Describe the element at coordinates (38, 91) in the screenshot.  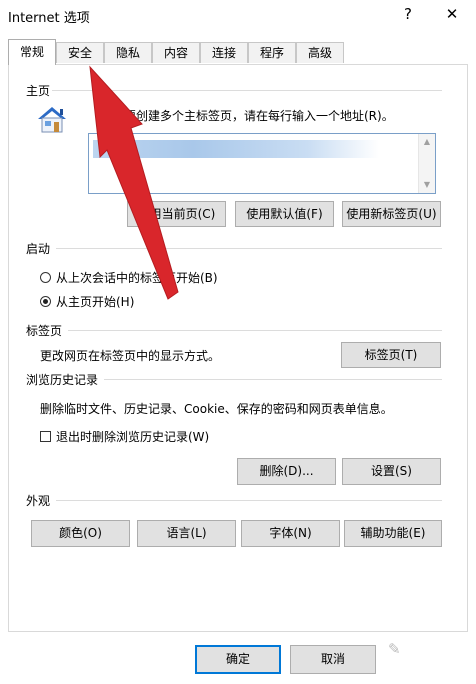
I see `home-group-label: 主页` at that location.